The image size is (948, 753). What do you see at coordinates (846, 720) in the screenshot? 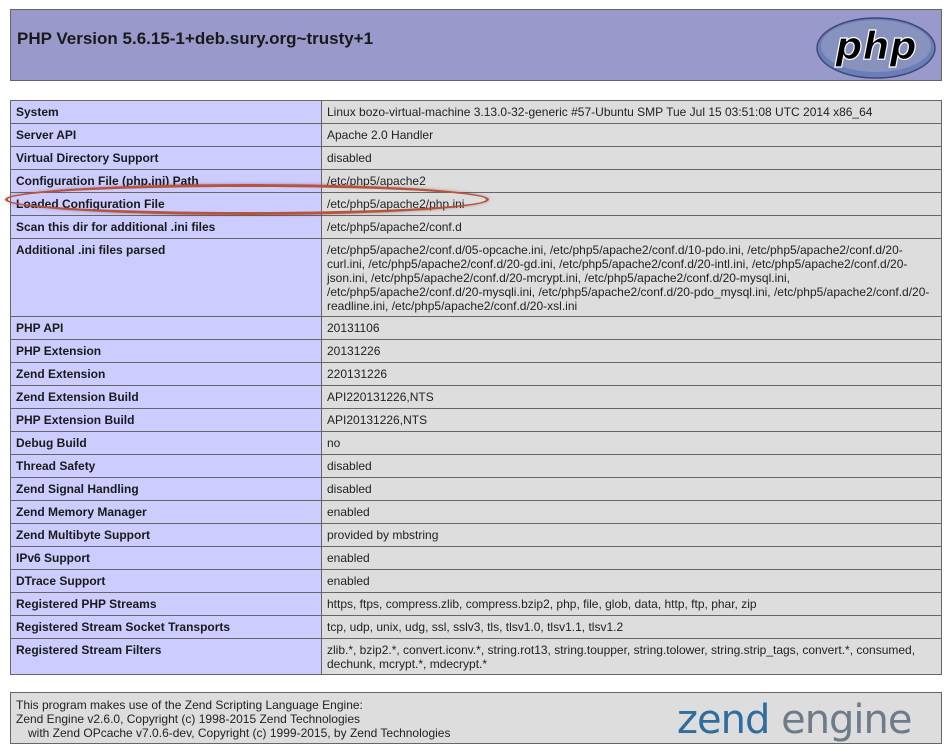
I see `zend-logo-word-engine: engine` at bounding box center [846, 720].